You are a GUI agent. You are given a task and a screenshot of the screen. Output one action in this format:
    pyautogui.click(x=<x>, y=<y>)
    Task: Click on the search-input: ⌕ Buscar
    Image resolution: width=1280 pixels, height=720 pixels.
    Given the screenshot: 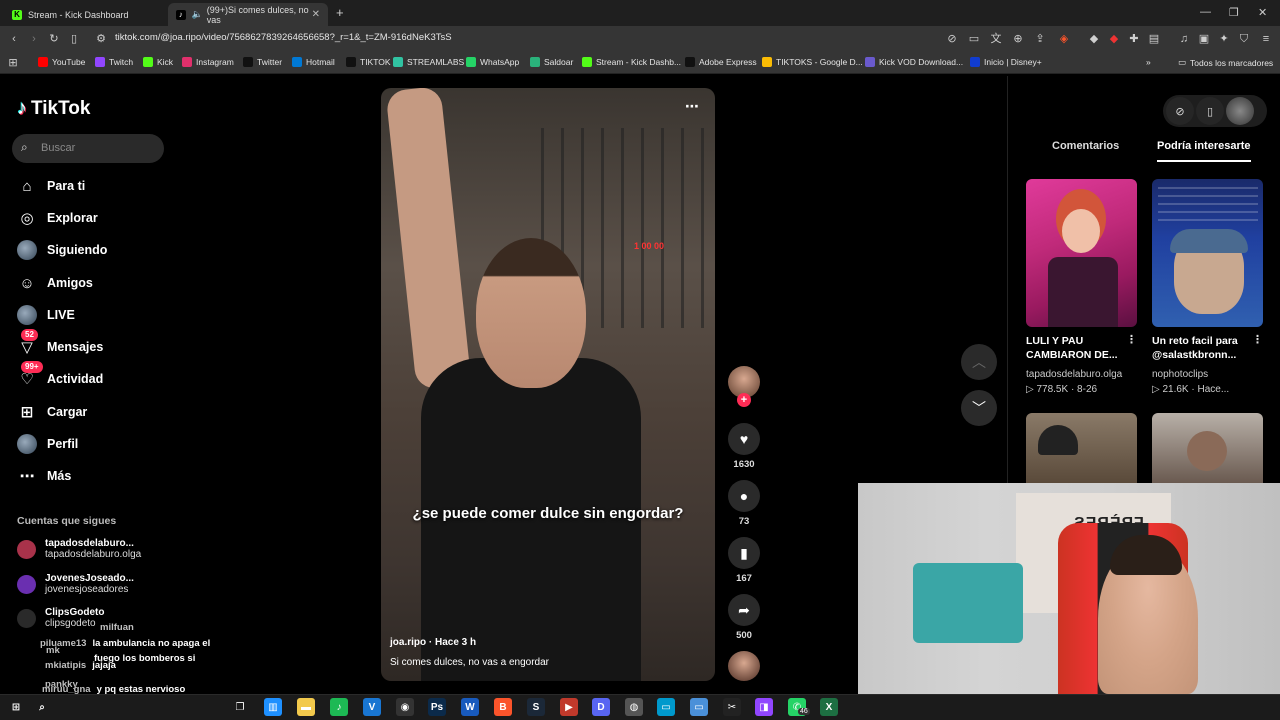 What is the action you would take?
    pyautogui.click(x=88, y=148)
    